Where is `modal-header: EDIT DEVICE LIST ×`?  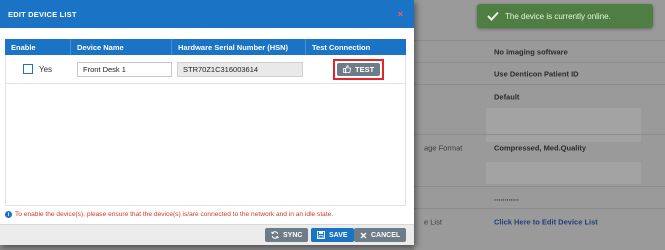 modal-header: EDIT DEVICE LIST × is located at coordinates (207, 14).